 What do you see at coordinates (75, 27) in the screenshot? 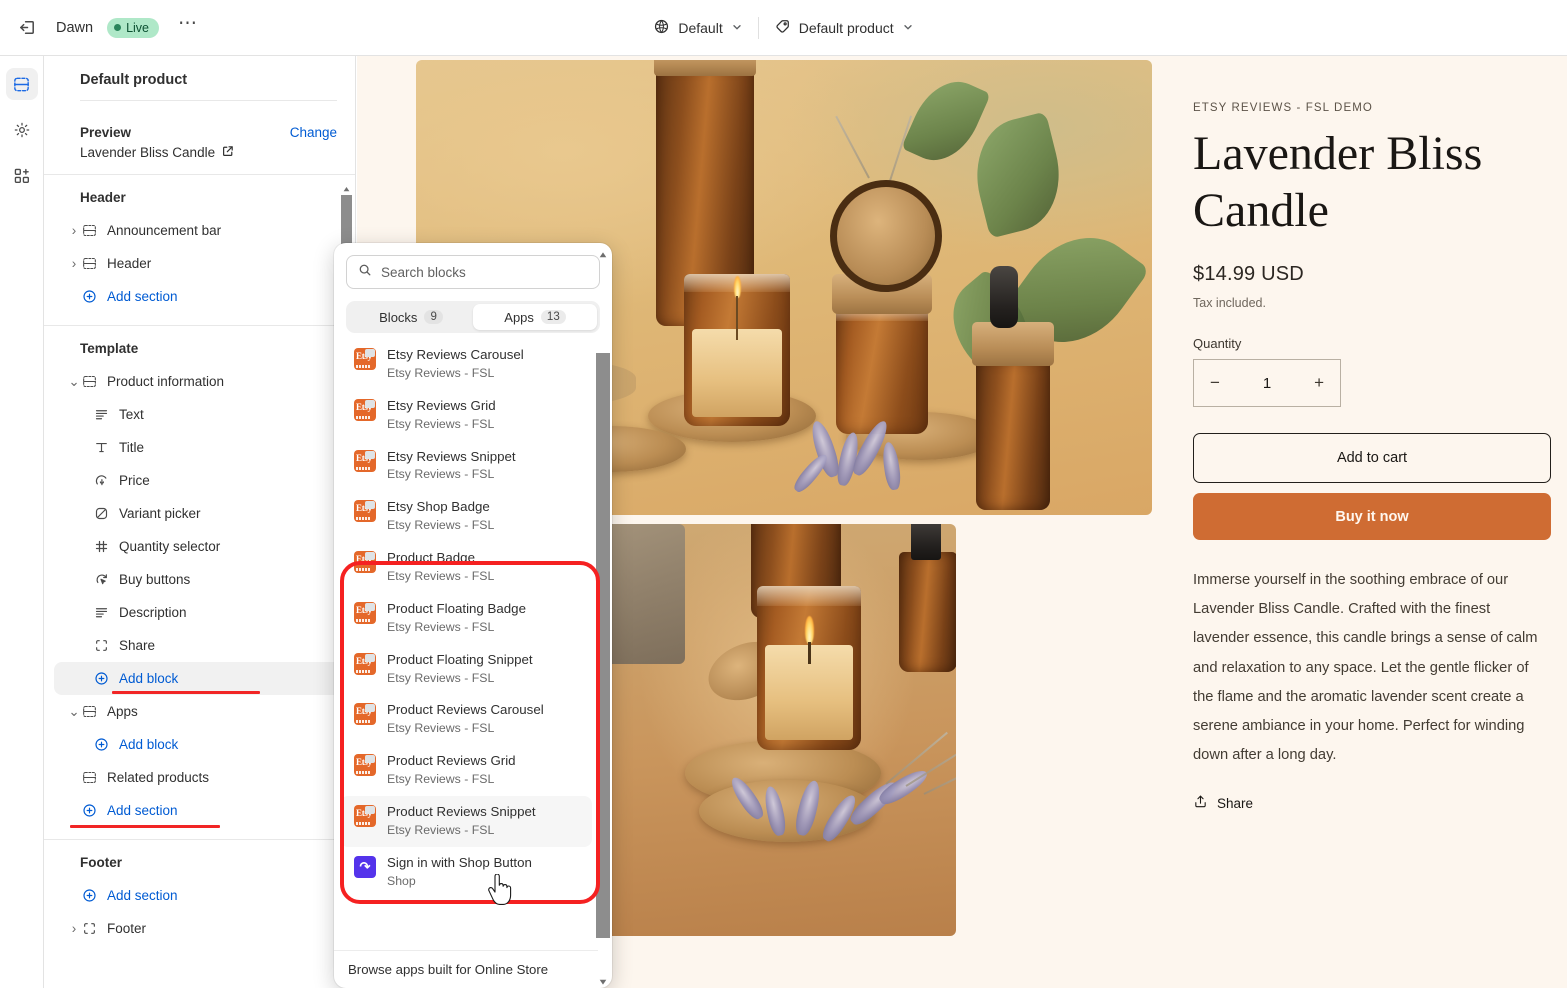
I see `theme-name: Dawn` at bounding box center [75, 27].